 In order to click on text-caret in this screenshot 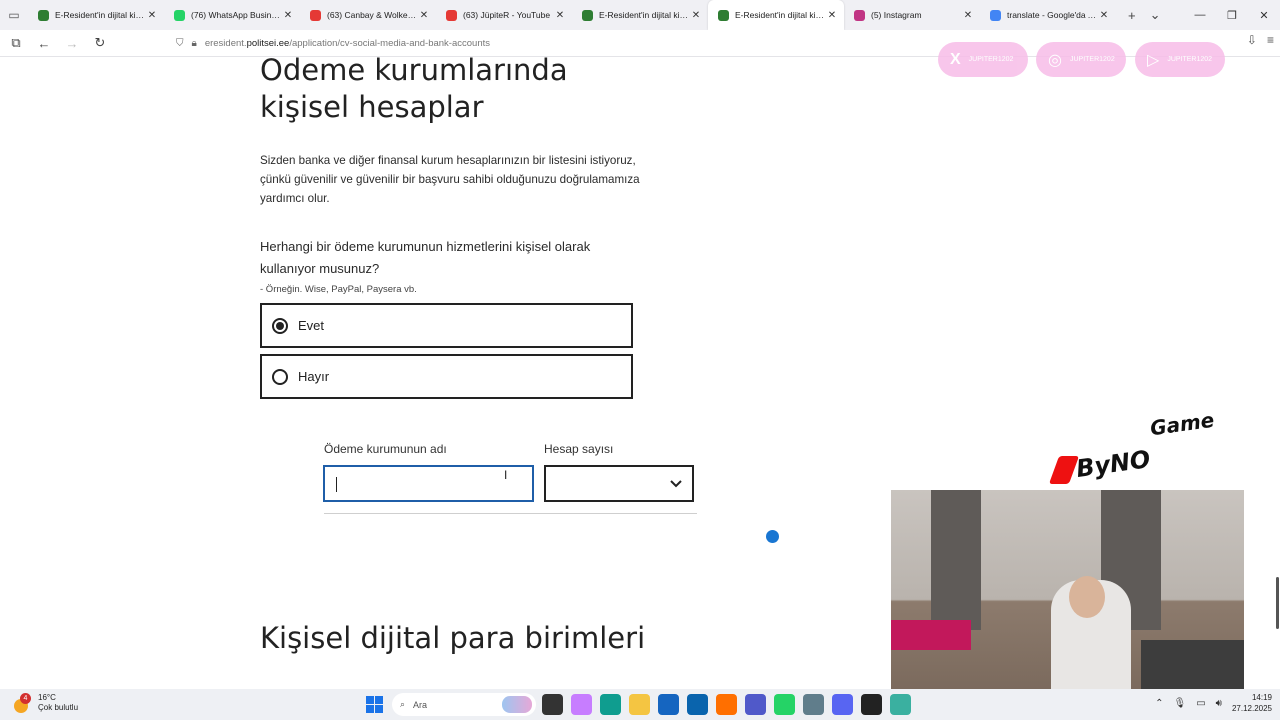, I will do `click(336, 484)`.